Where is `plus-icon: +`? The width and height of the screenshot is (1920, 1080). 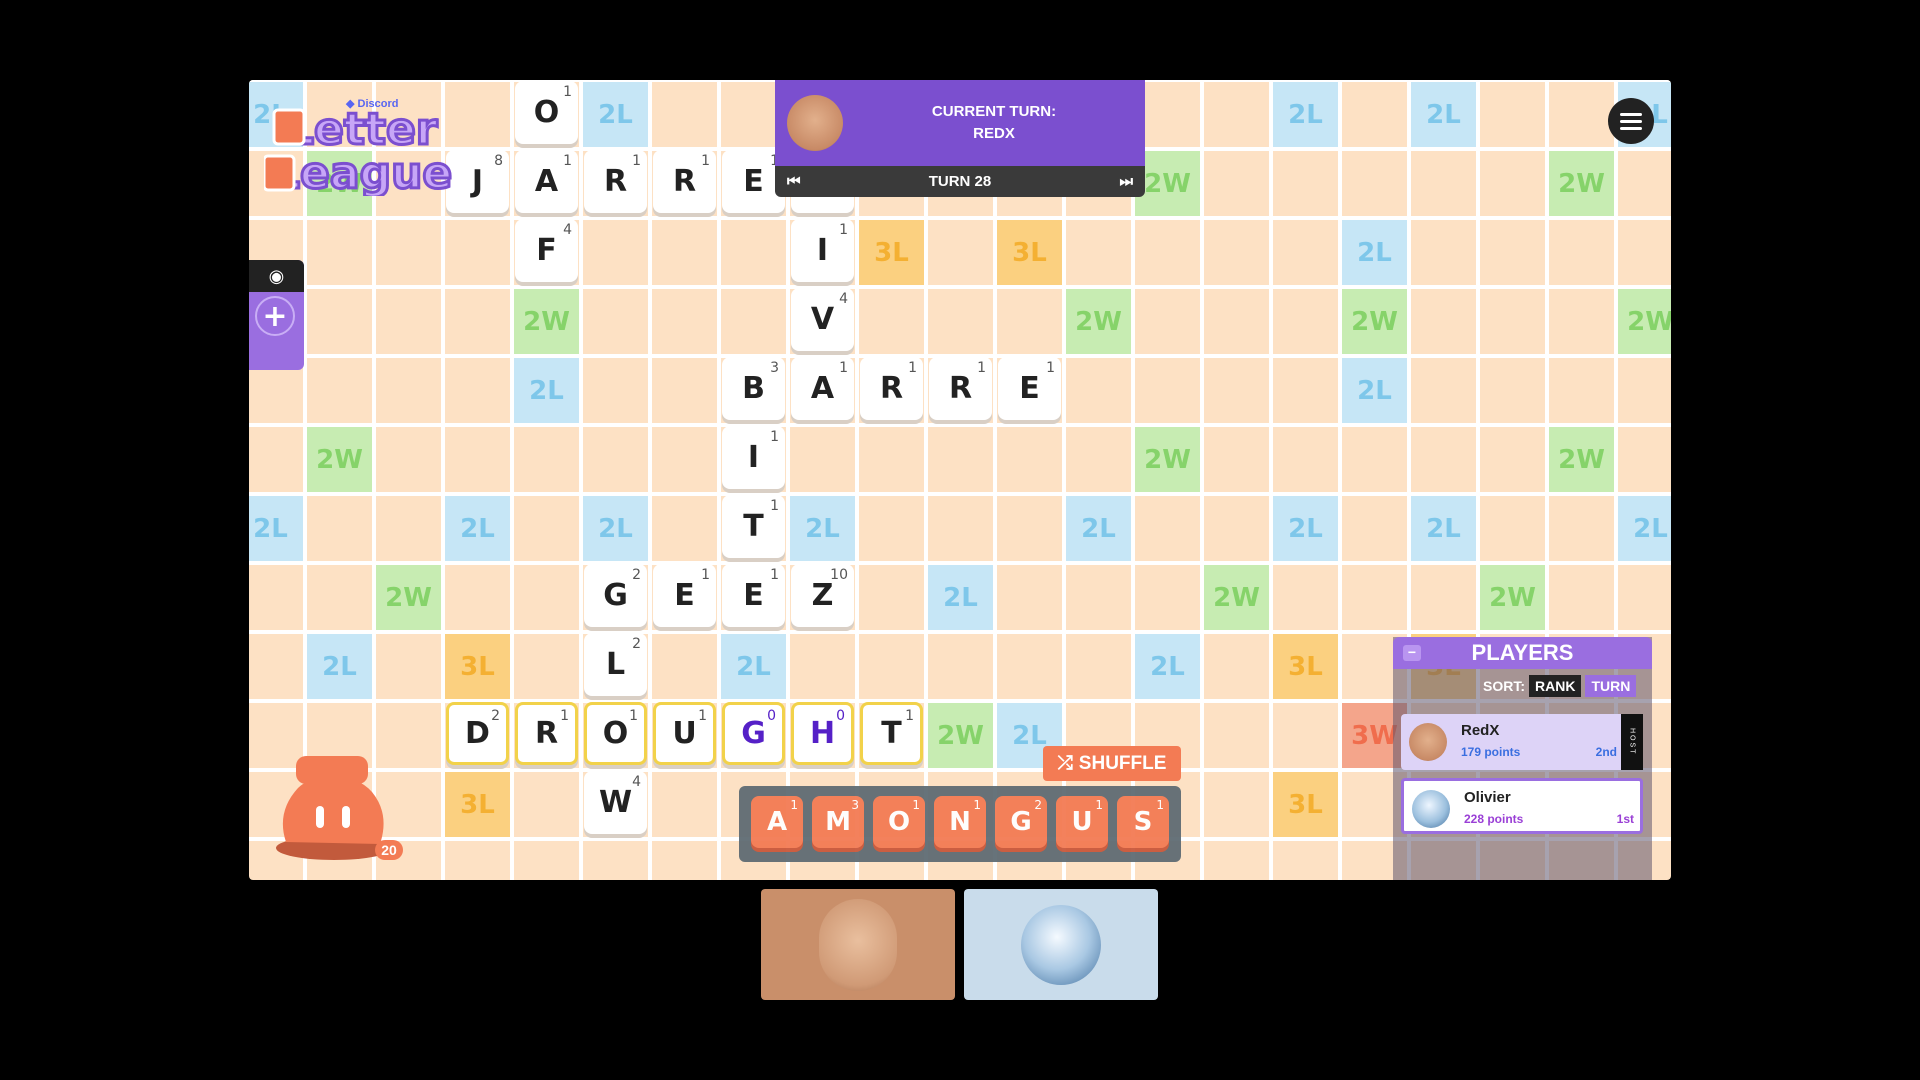
plus-icon: + is located at coordinates (275, 316).